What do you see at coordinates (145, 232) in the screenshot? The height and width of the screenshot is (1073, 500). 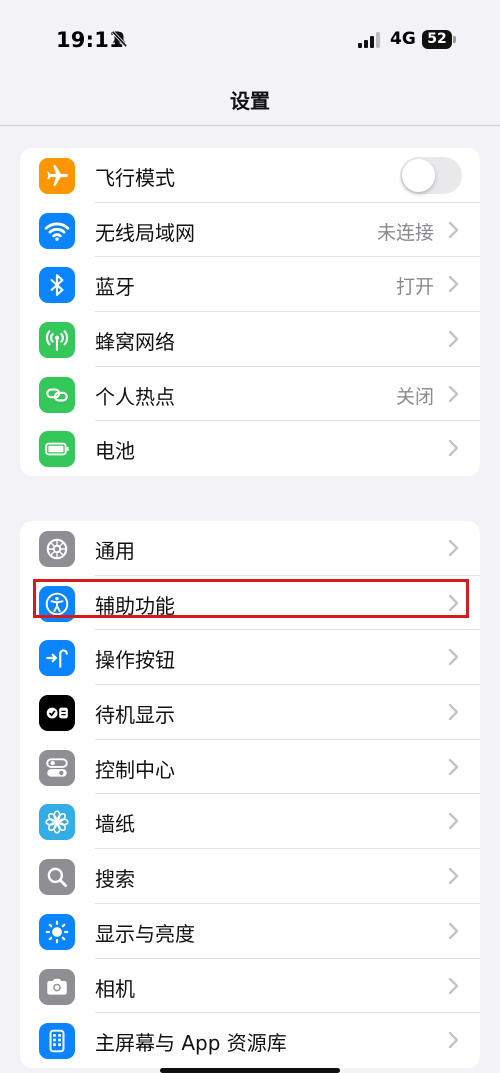 I see `row-label: 无线局域网` at bounding box center [145, 232].